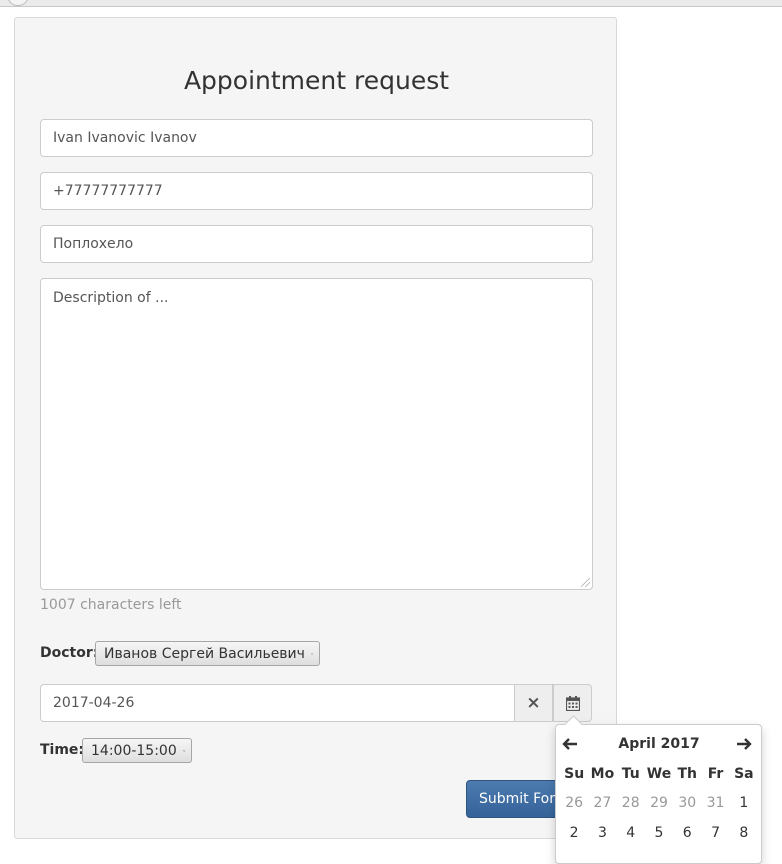  Describe the element at coordinates (744, 774) in the screenshot. I see `weekday-header: Sa` at that location.